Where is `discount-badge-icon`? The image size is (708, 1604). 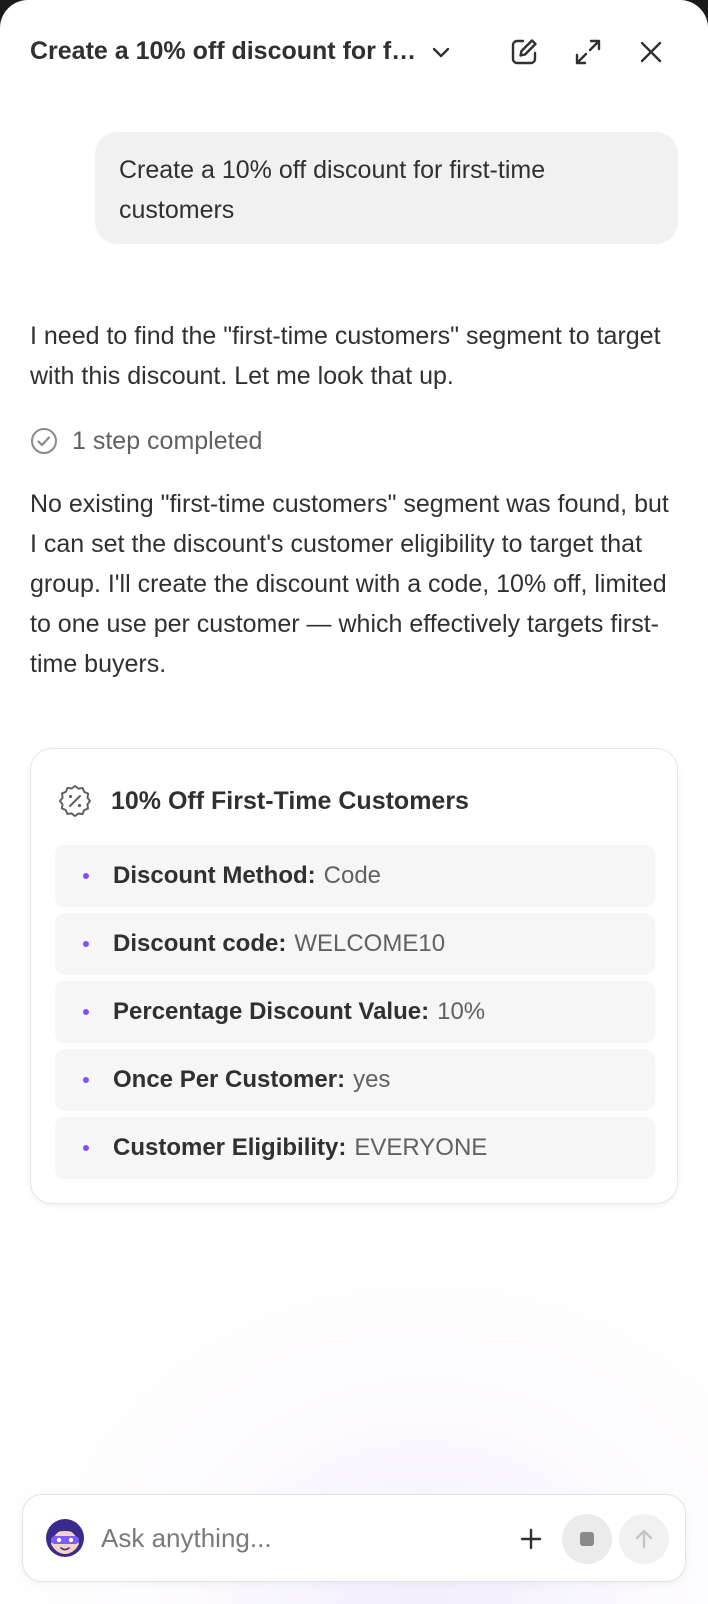
discount-badge-icon is located at coordinates (75, 801).